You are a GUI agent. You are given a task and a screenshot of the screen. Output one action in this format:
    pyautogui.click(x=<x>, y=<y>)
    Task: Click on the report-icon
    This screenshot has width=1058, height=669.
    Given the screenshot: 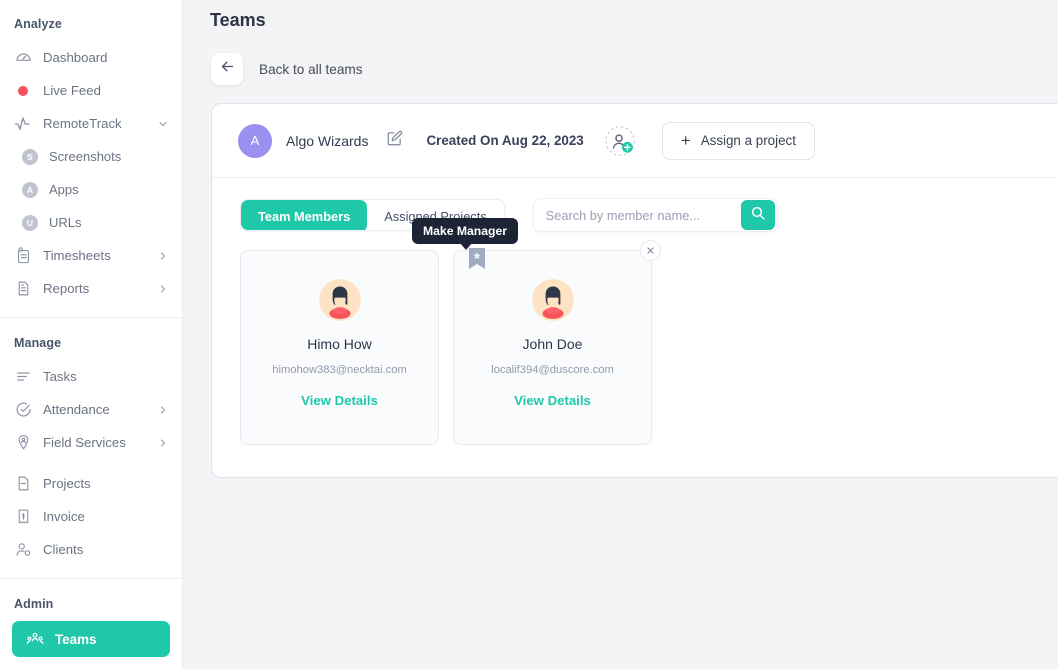 What is the action you would take?
    pyautogui.click(x=23, y=289)
    